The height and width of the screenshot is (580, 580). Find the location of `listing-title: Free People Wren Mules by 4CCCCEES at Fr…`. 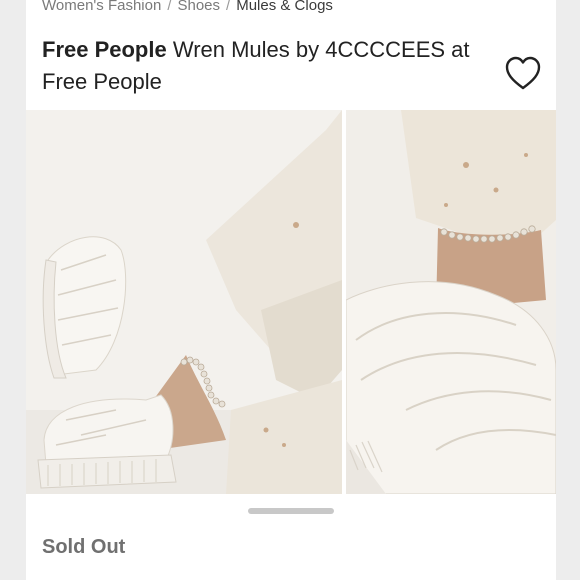

listing-title: Free People Wren Mules by 4CCCCEES at Fr… is located at coordinates (272, 66).